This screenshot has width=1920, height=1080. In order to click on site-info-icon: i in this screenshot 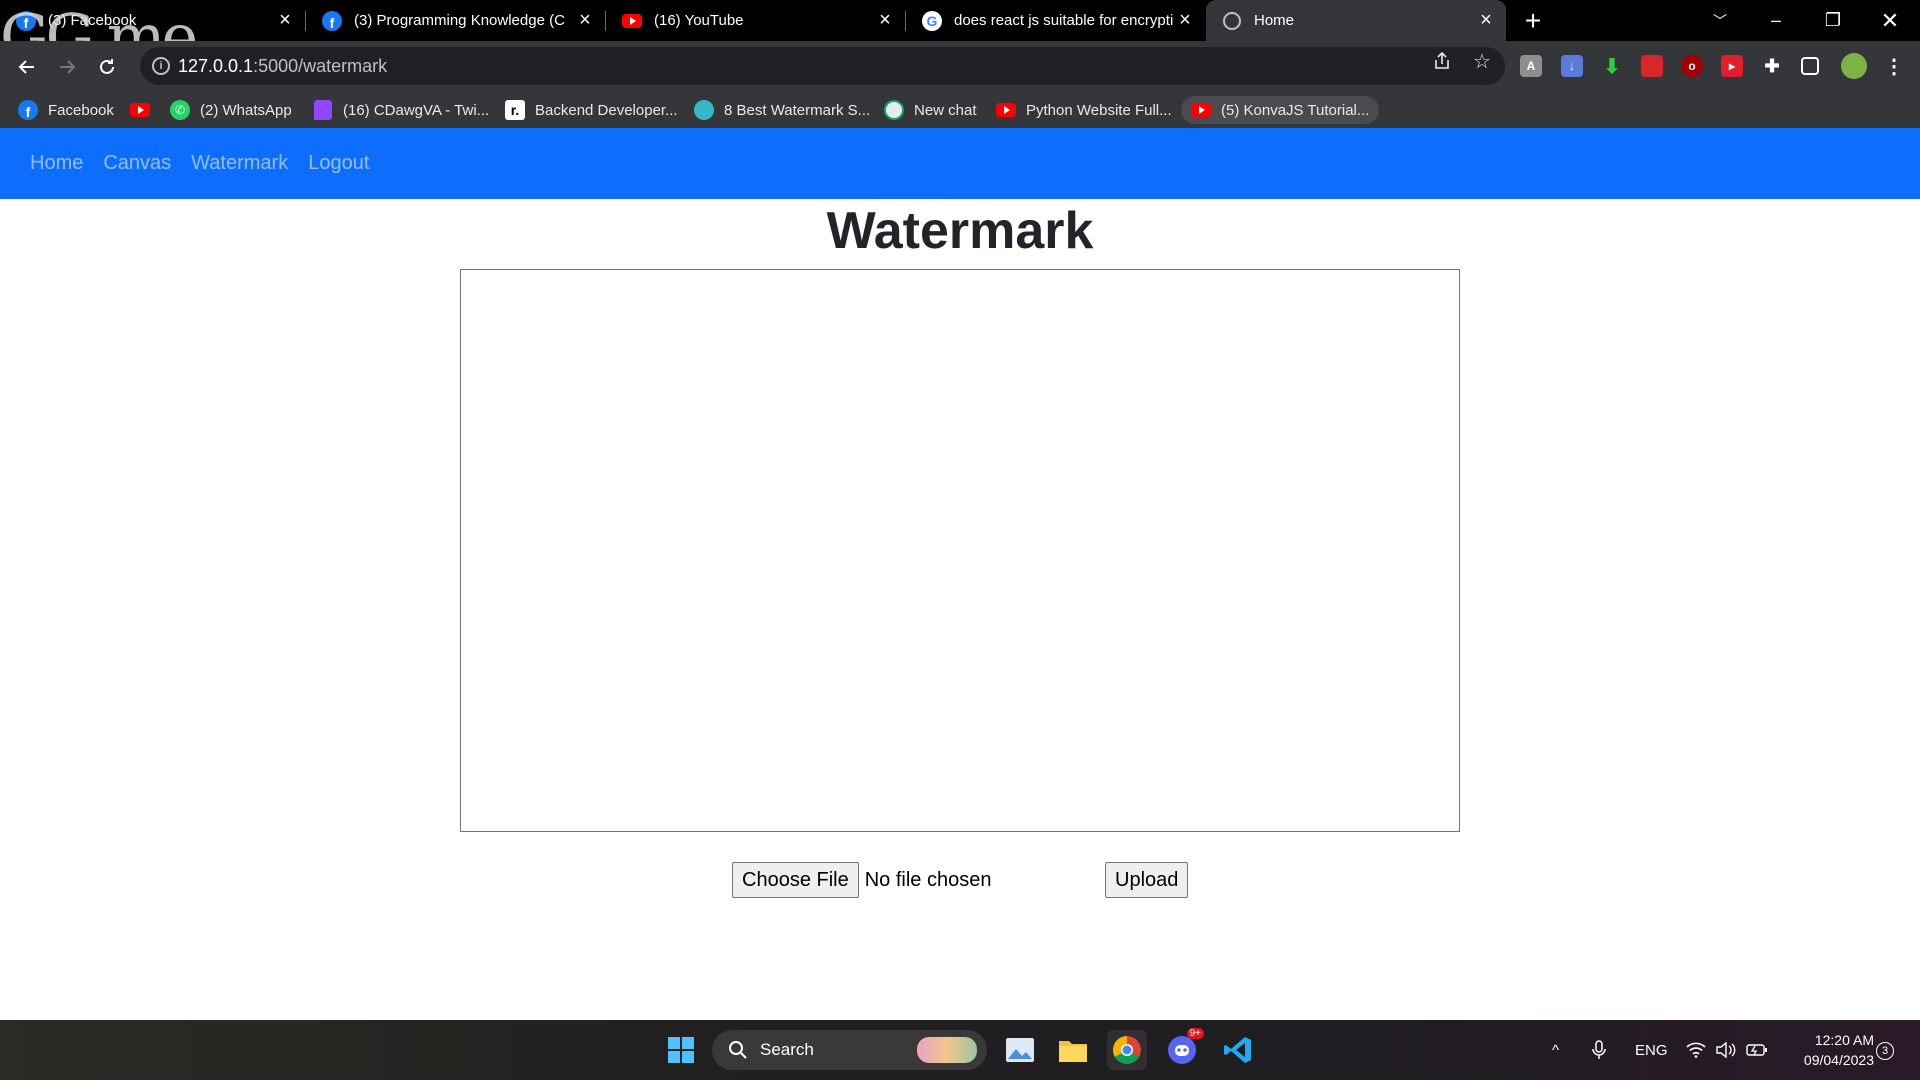, I will do `click(161, 66)`.